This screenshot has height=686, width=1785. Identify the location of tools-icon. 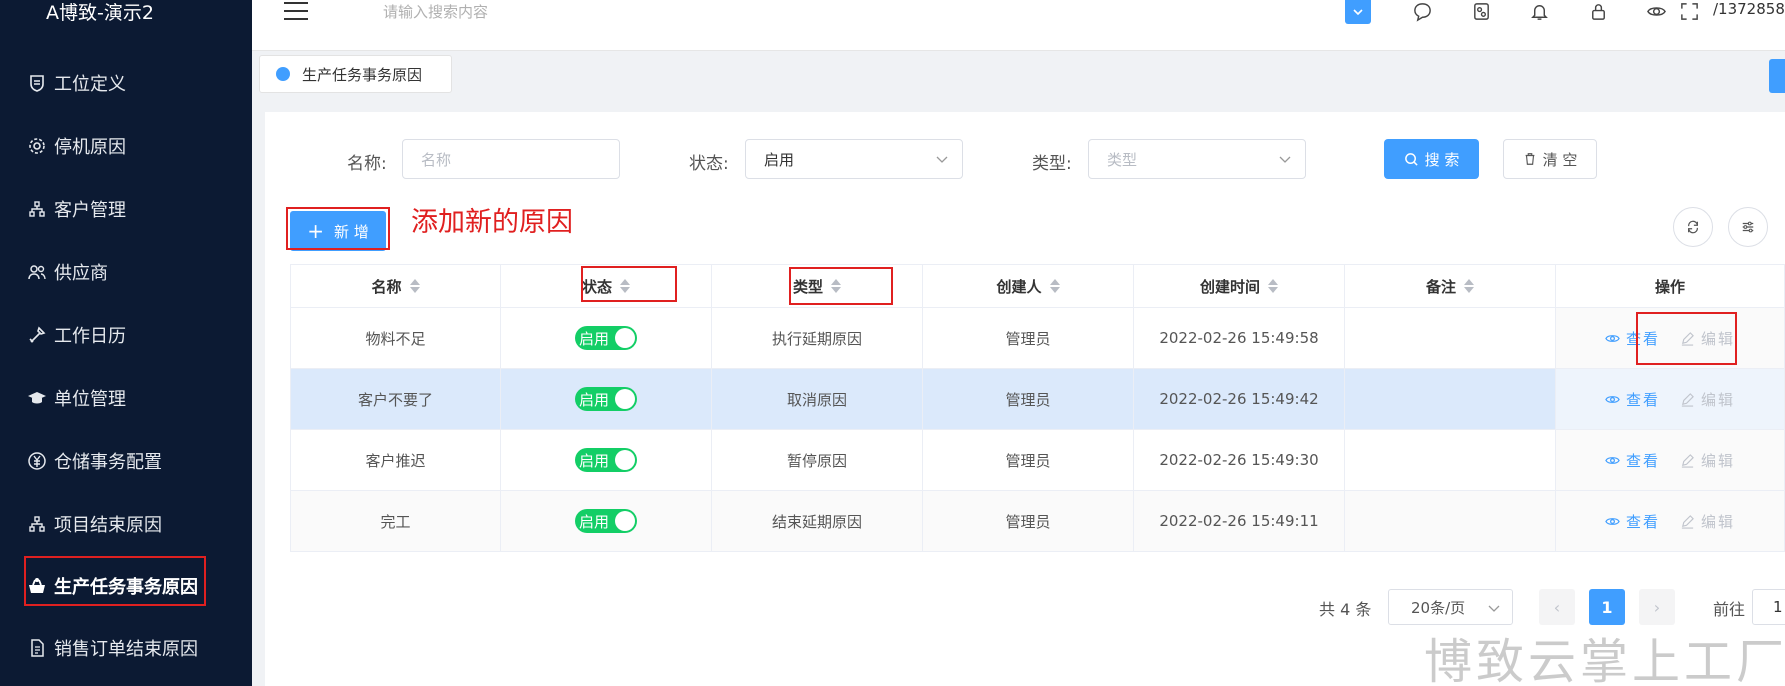
(37, 335).